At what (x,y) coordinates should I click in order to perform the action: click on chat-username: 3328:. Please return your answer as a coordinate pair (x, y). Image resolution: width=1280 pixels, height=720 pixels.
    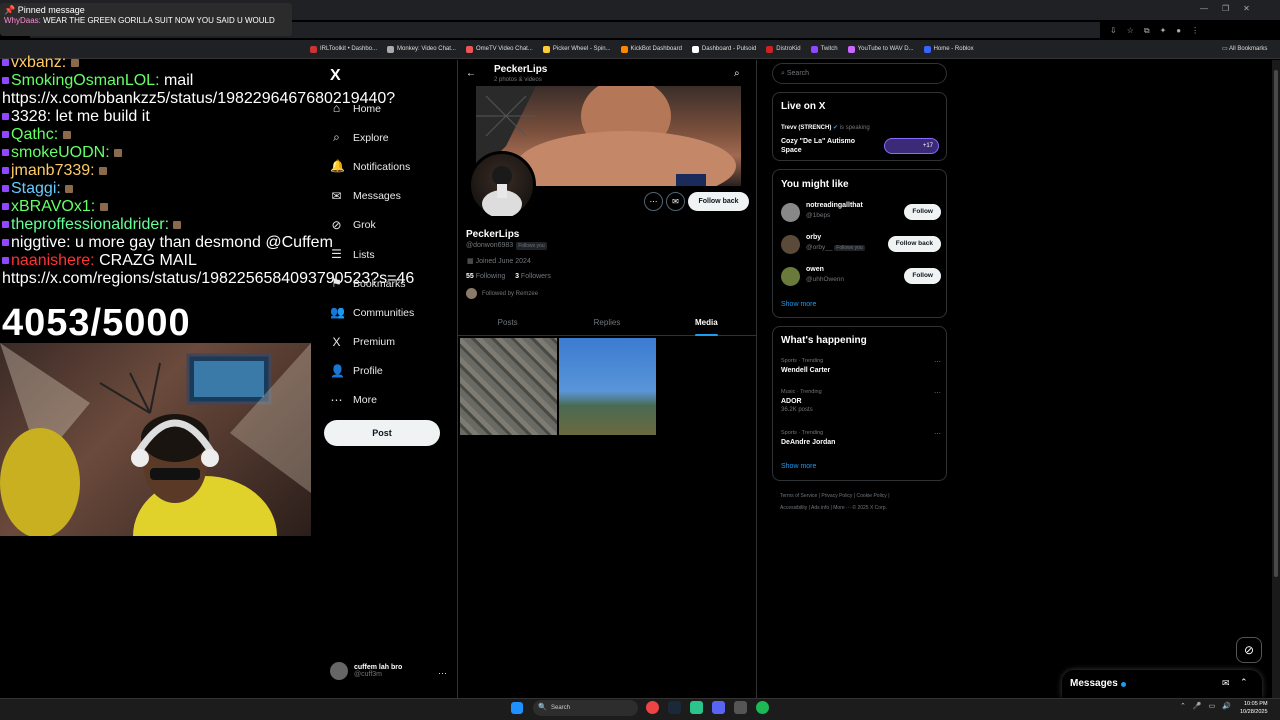
    Looking at the image, I should click on (31, 116).